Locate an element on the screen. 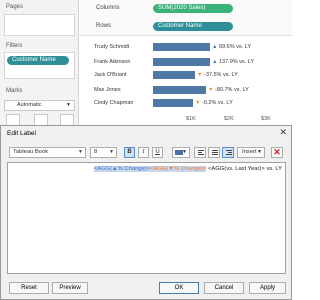 This screenshot has width=320, height=300. cancel-button: Cancel is located at coordinates (224, 288).